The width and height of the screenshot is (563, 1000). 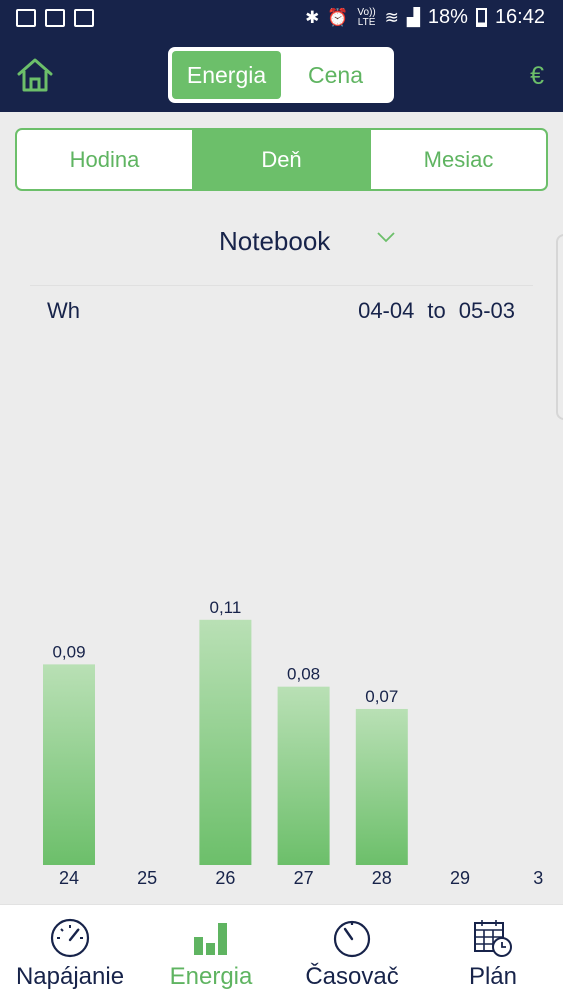 What do you see at coordinates (481, 17) in the screenshot?
I see `battery-icon` at bounding box center [481, 17].